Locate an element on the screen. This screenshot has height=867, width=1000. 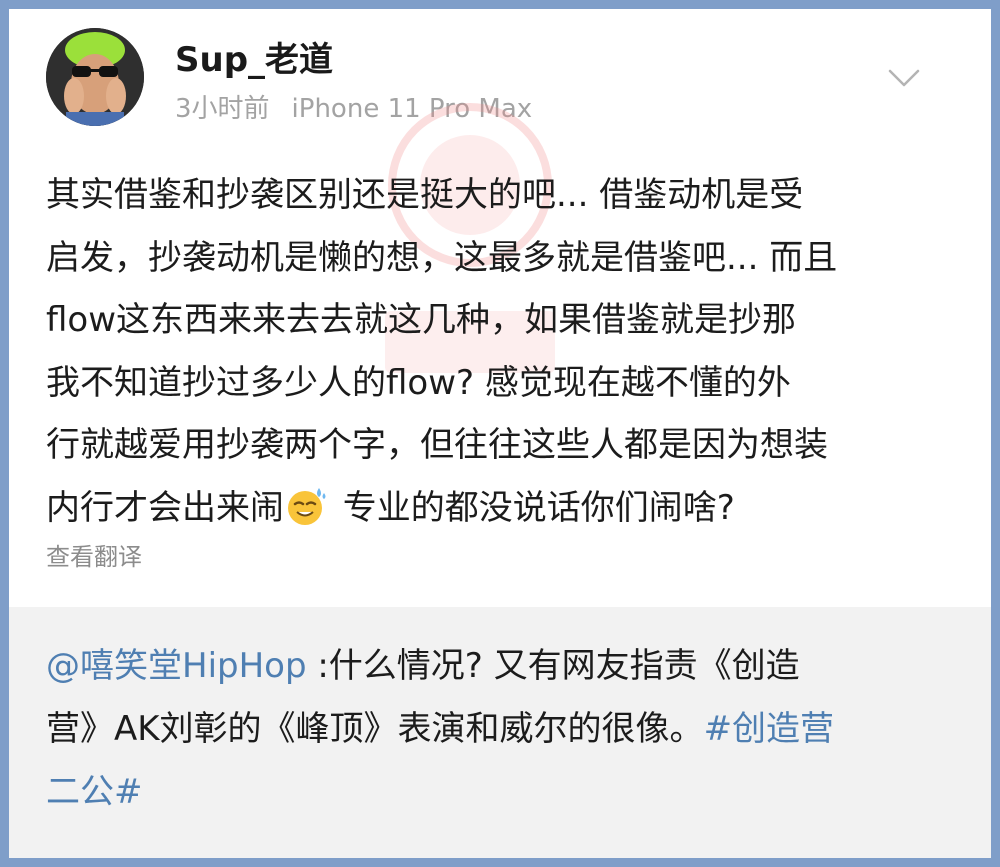
repost-line: 营》AK刘彰的《峰顶》表演和威尔的很像。#创造营 is located at coordinates (506, 729).